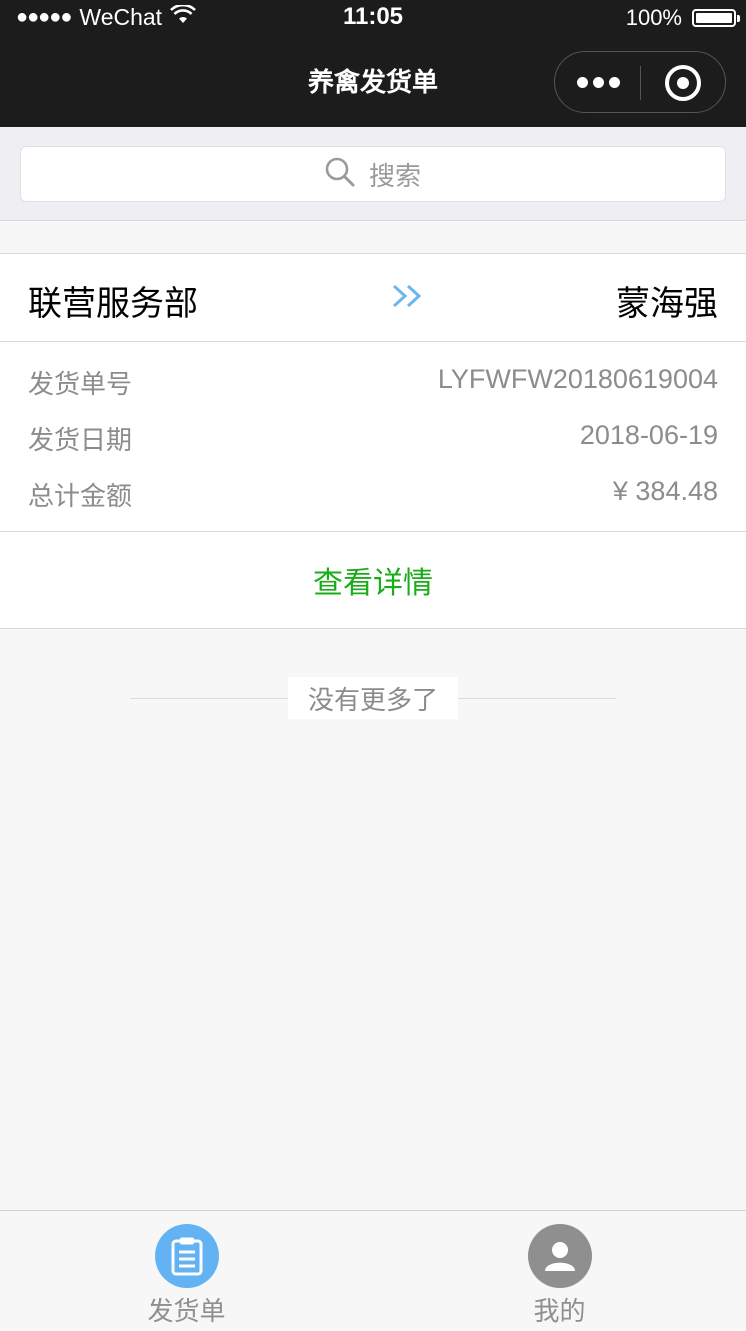 This screenshot has height=1331, width=746. Describe the element at coordinates (577, 379) in the screenshot. I see `order-number-value: LYFWFW20180619004` at that location.